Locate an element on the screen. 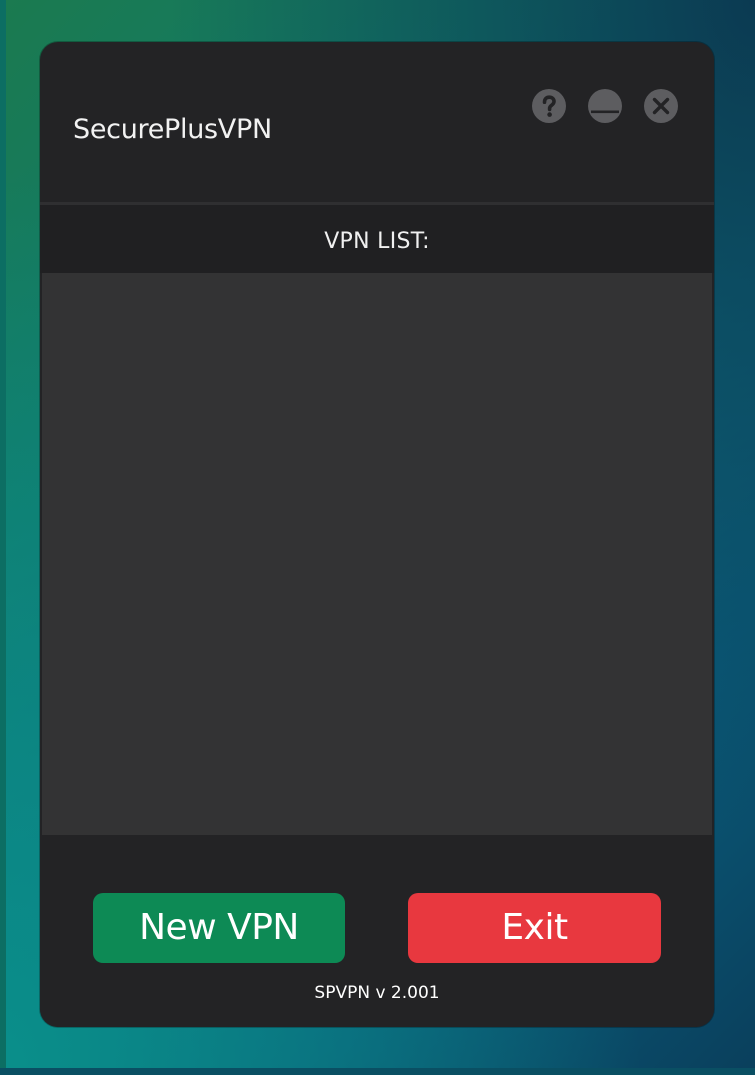  window-controls is located at coordinates (605, 106).